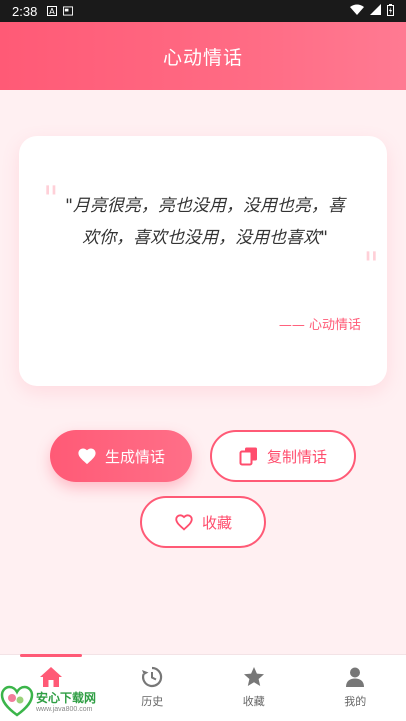 The image size is (406, 721). I want to click on nav-item-profile: 我的, so click(355, 688).